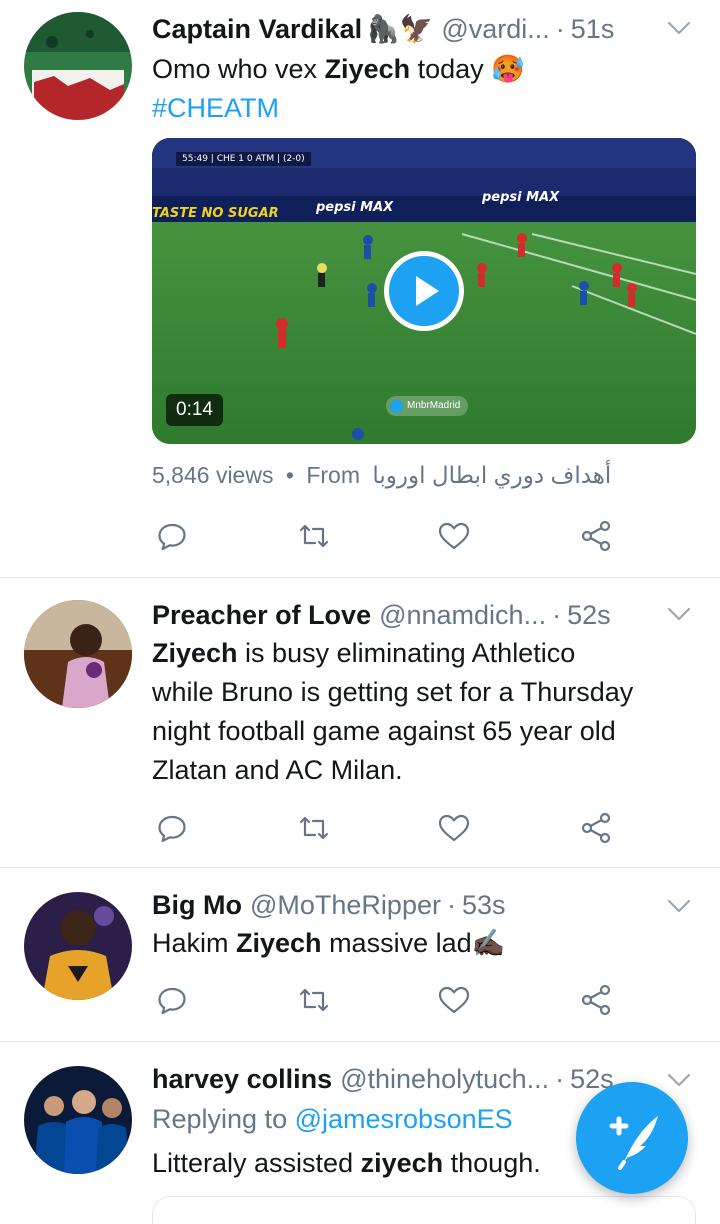  Describe the element at coordinates (492, 1163) in the screenshot. I see `text-segment: though.` at that location.